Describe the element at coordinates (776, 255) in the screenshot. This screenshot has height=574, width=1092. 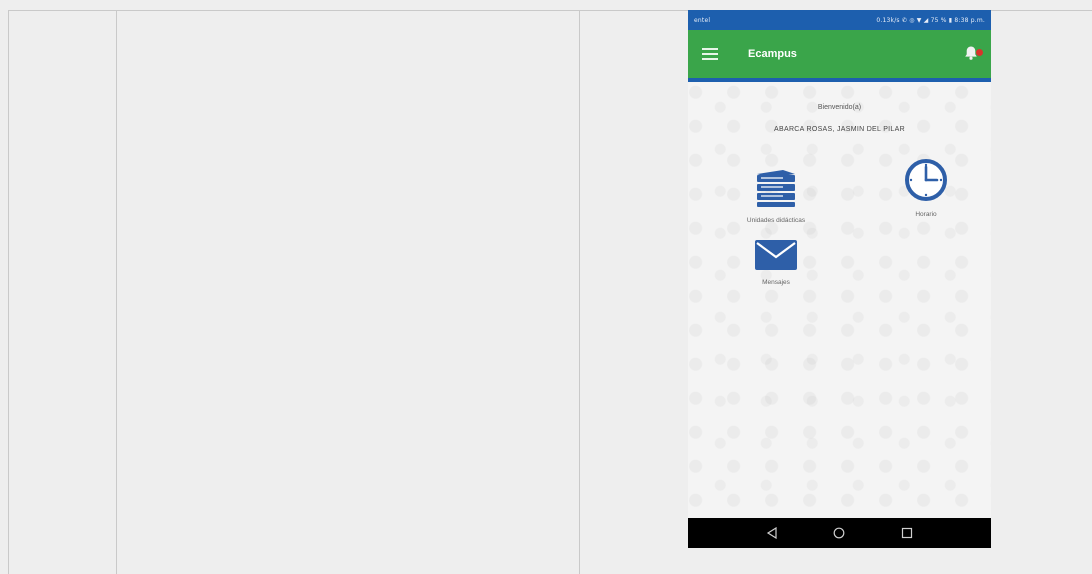
I see `envelope-icon` at that location.